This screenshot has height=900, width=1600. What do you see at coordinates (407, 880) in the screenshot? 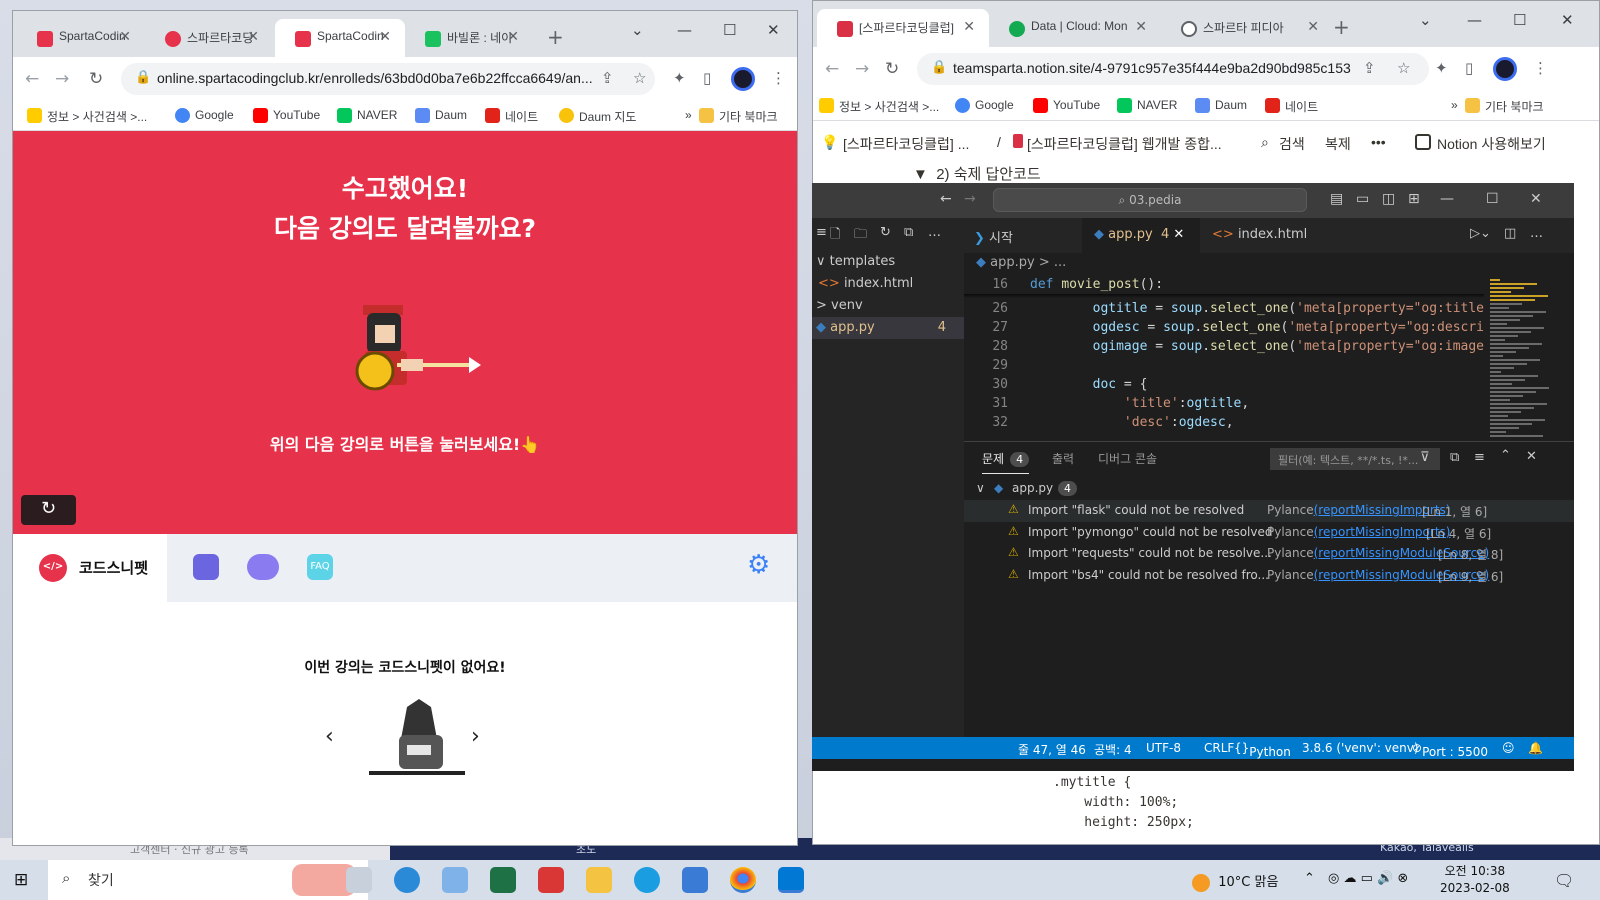
I see `internet-explorer-icon` at bounding box center [407, 880].